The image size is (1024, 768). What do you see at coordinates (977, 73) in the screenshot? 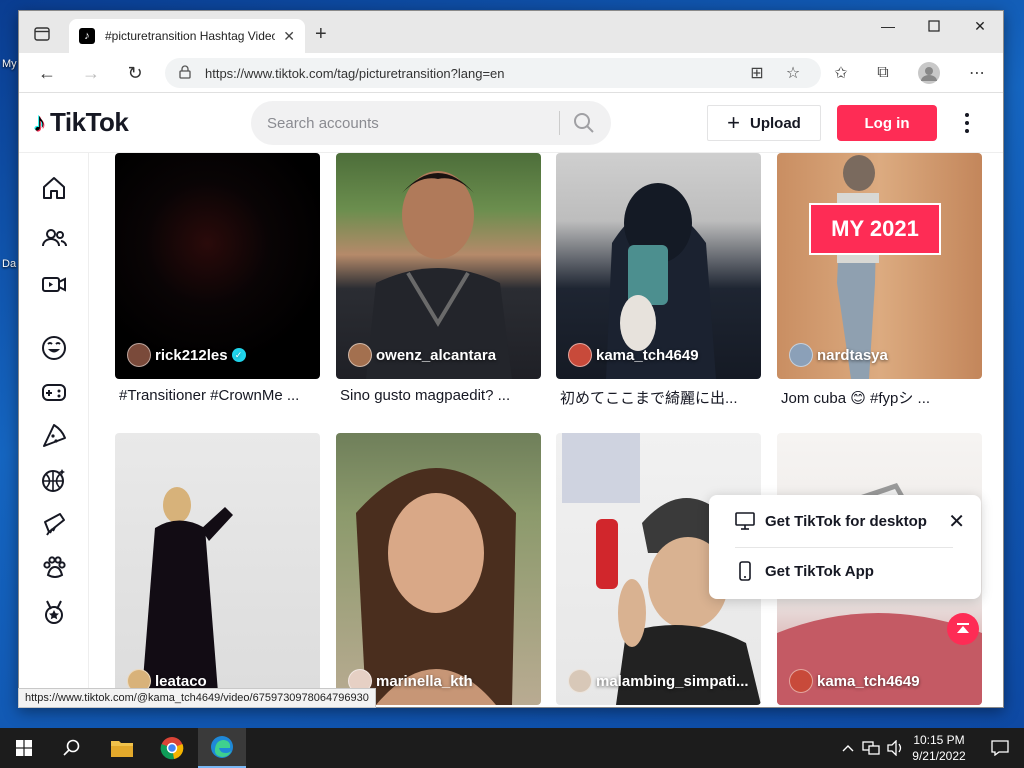
I see `settings-more-icon: ⋯` at bounding box center [977, 73].